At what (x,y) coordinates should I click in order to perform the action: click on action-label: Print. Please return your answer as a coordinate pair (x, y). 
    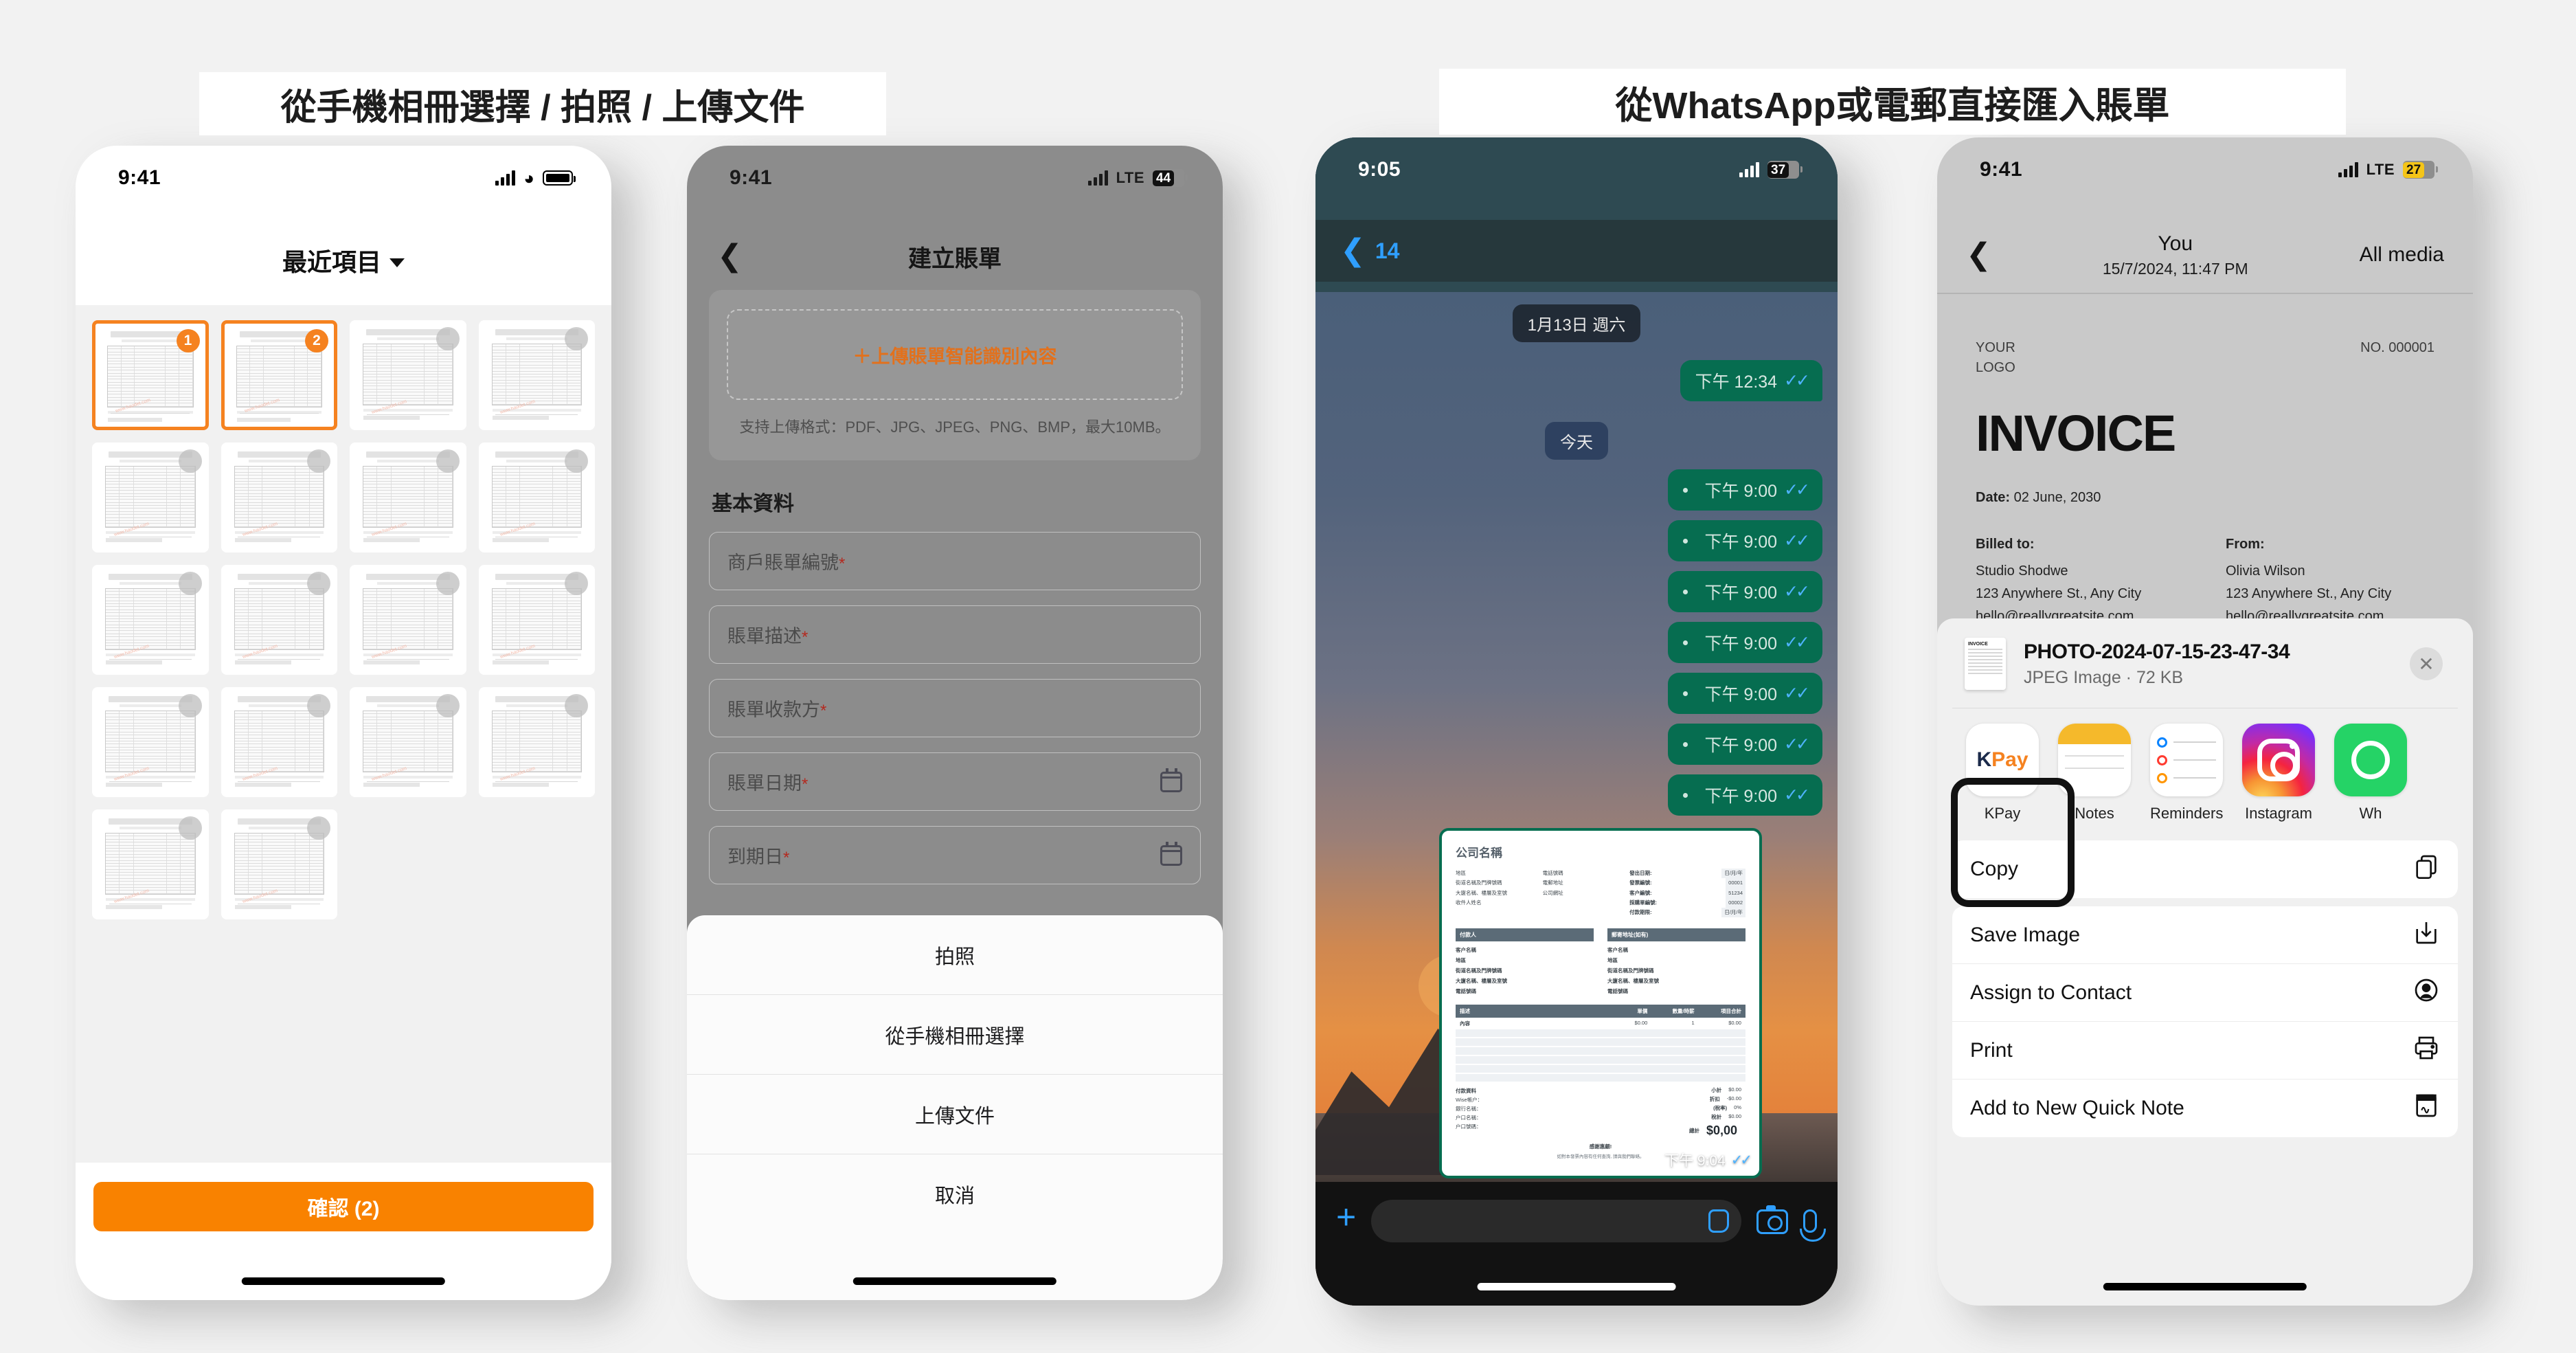
    Looking at the image, I should click on (1991, 1050).